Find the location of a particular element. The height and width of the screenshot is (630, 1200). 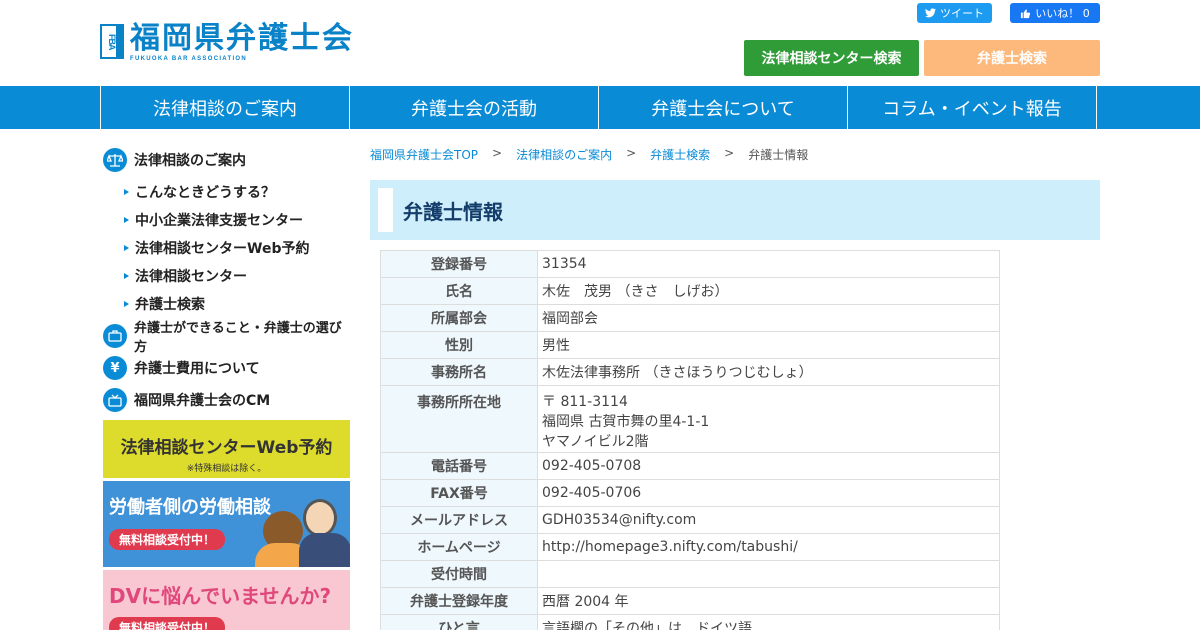

tweet-button: ツイート is located at coordinates (954, 13).